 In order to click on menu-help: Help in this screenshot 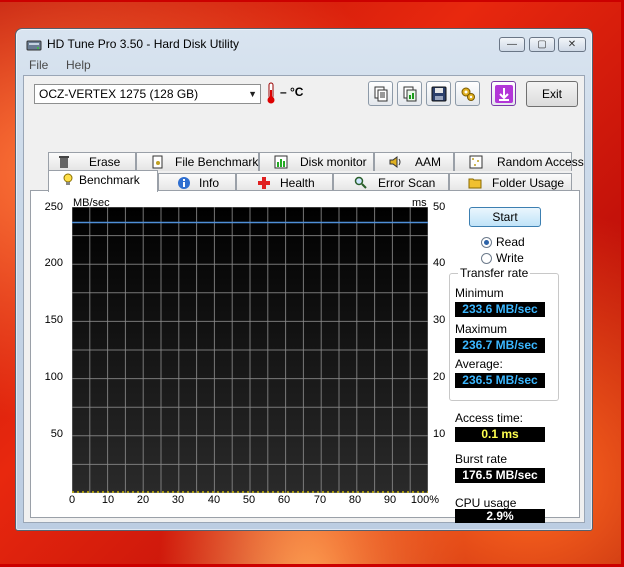, I will do `click(78, 65)`.